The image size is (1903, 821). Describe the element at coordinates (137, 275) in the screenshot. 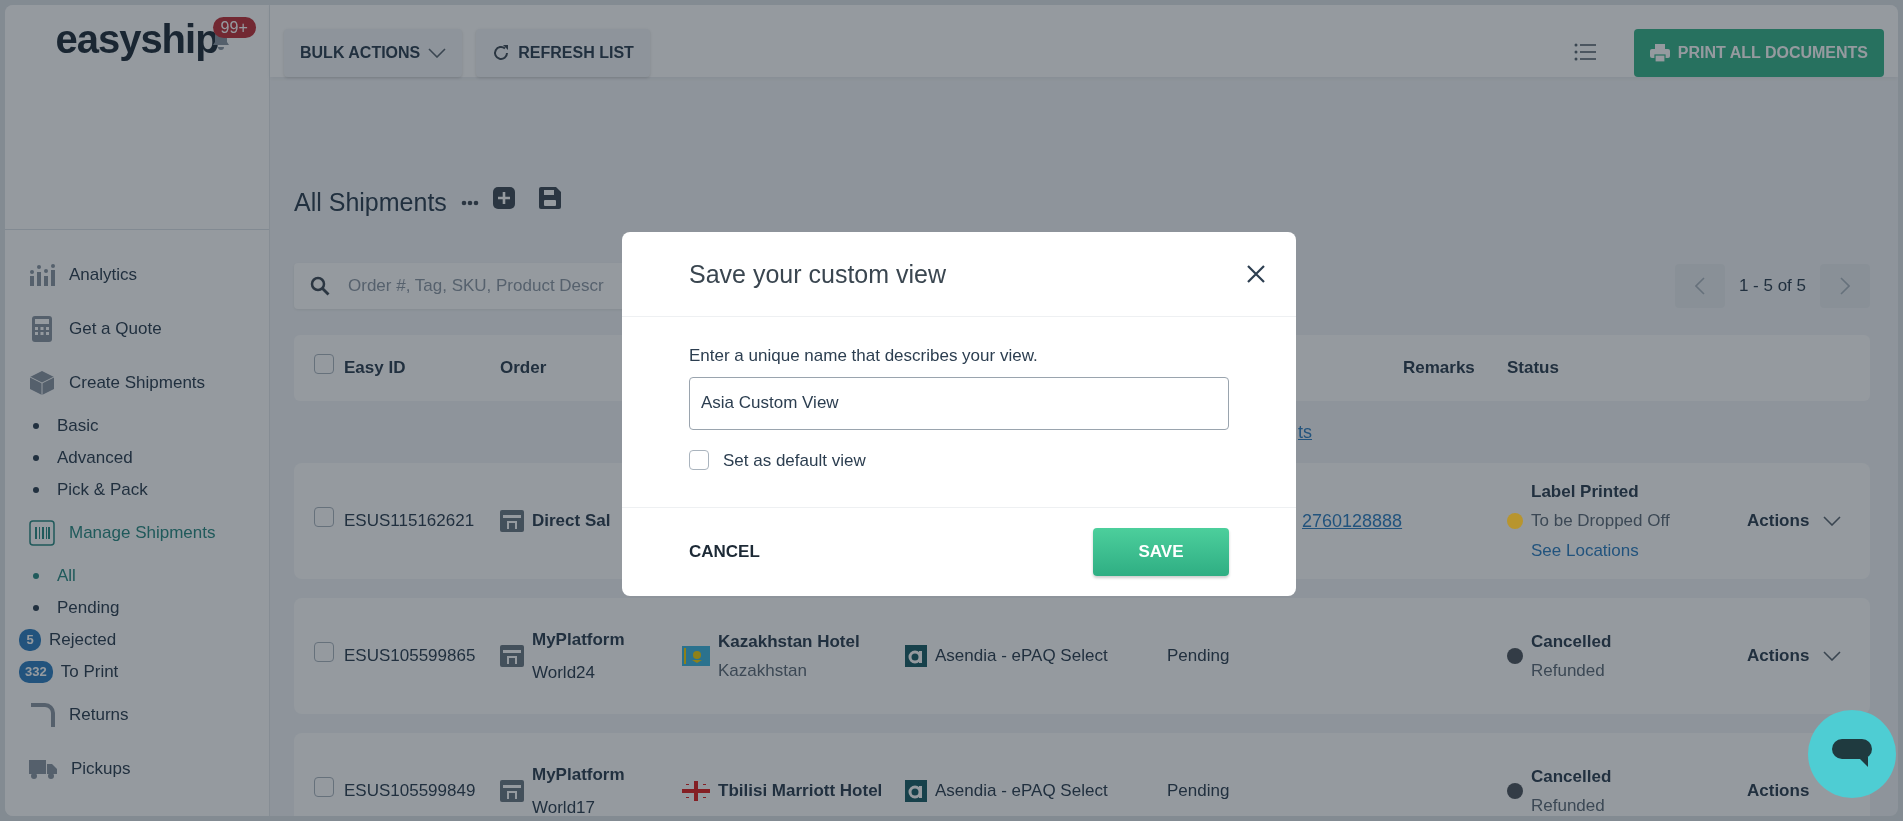

I see `sidebar-item: Analytics` at that location.